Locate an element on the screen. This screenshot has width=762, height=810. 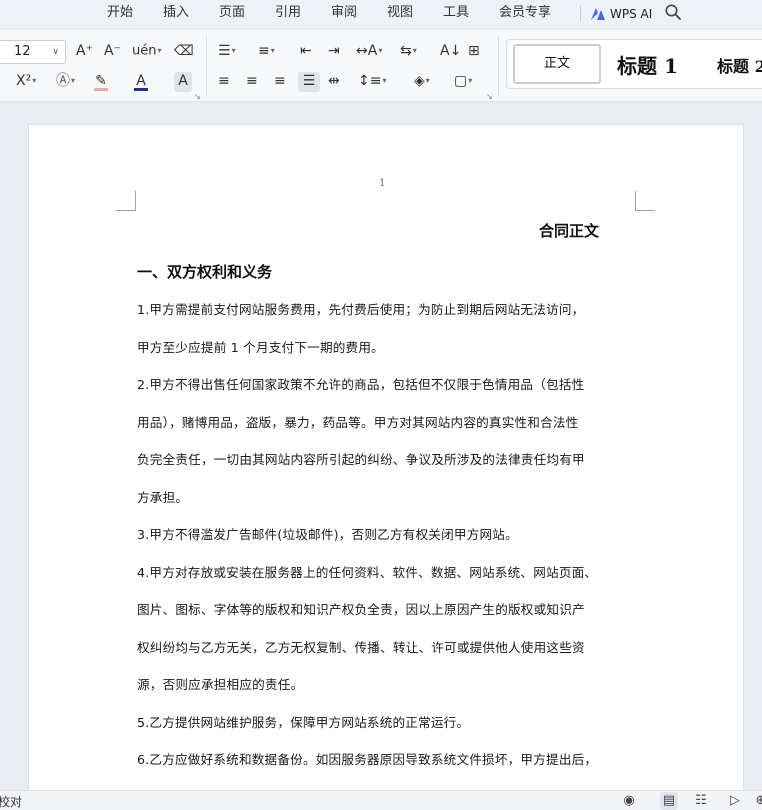
document-title: 合同正文 is located at coordinates (569, 231).